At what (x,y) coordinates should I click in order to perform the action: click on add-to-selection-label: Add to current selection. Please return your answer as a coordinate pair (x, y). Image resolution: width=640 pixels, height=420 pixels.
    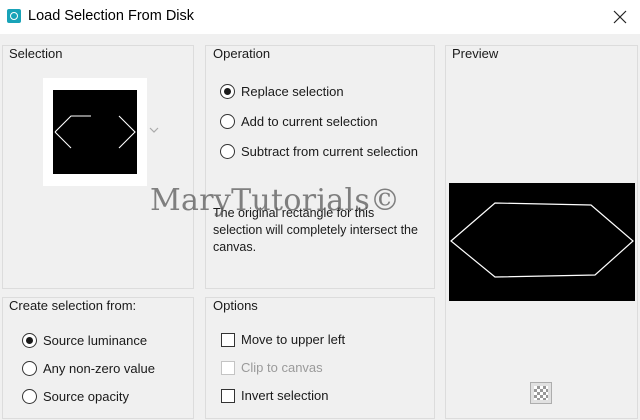
    Looking at the image, I should click on (309, 121).